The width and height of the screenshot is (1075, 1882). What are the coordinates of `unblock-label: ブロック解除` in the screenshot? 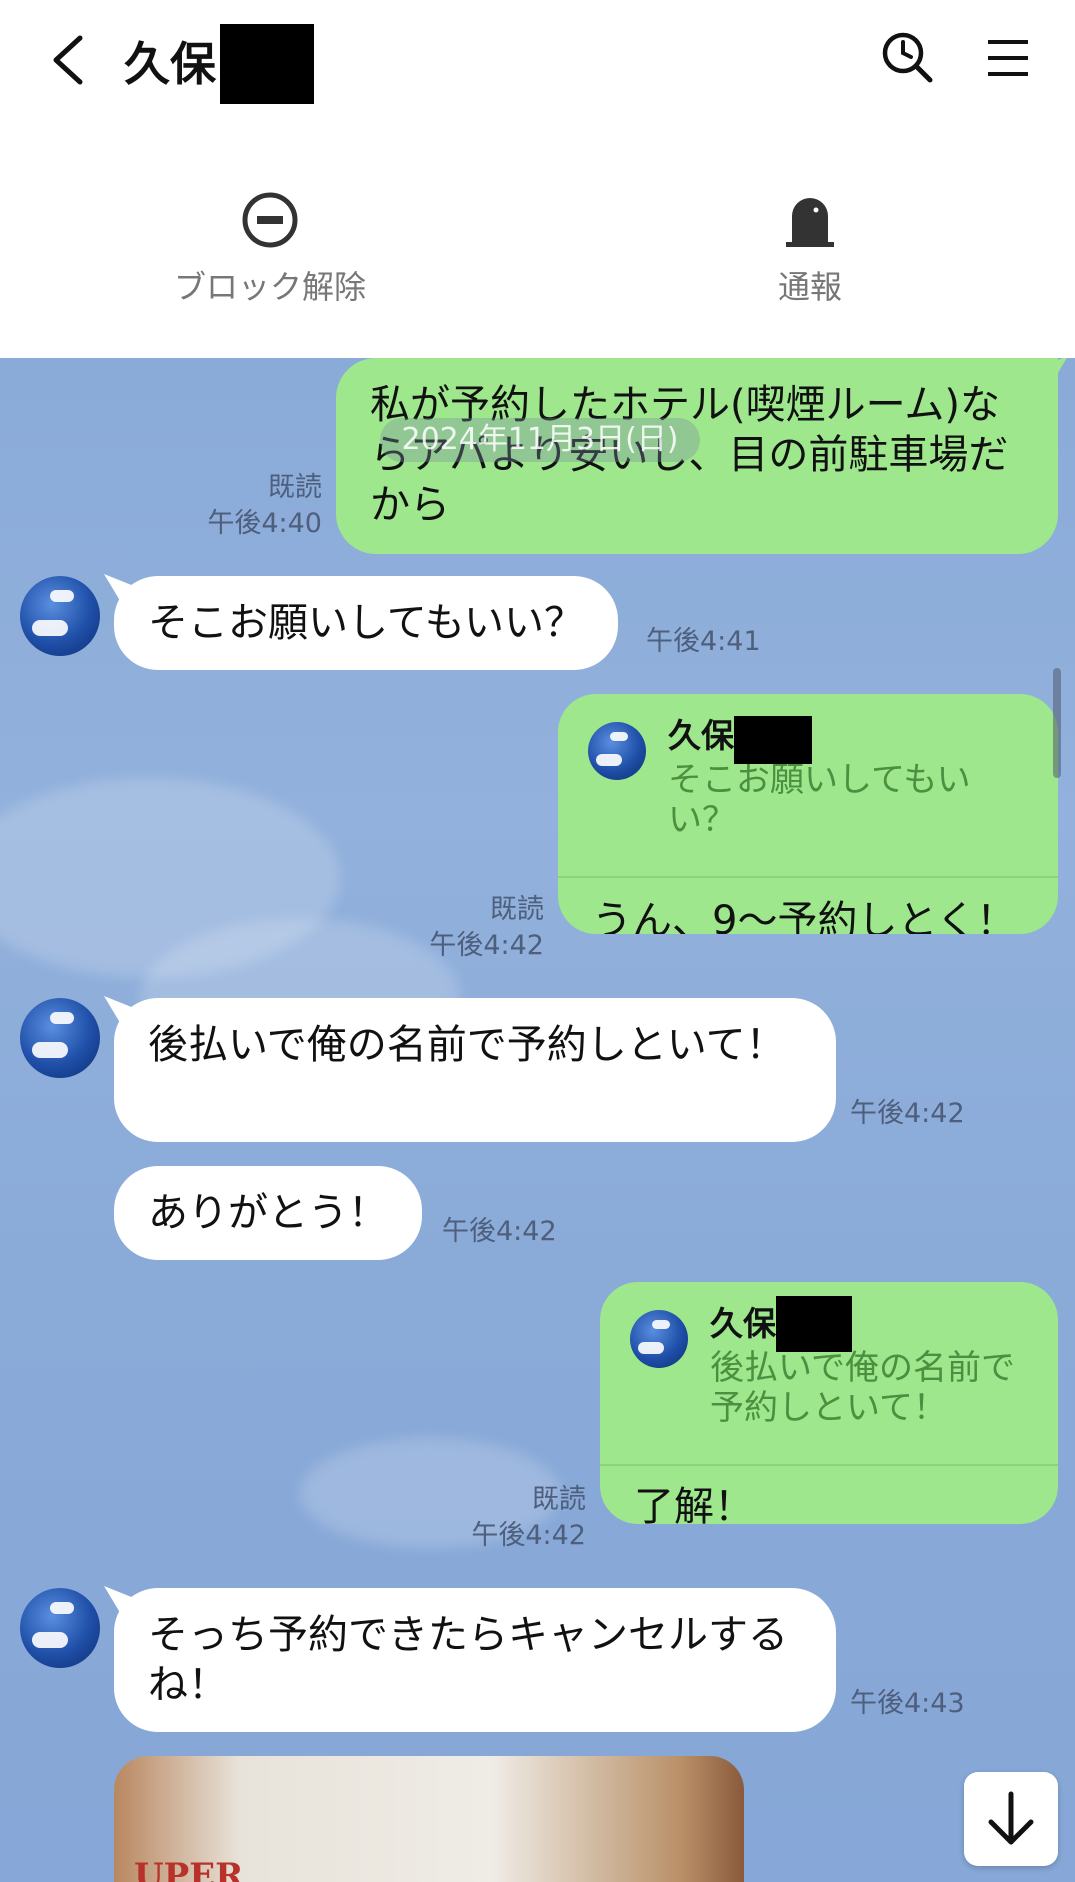 It's located at (269, 287).